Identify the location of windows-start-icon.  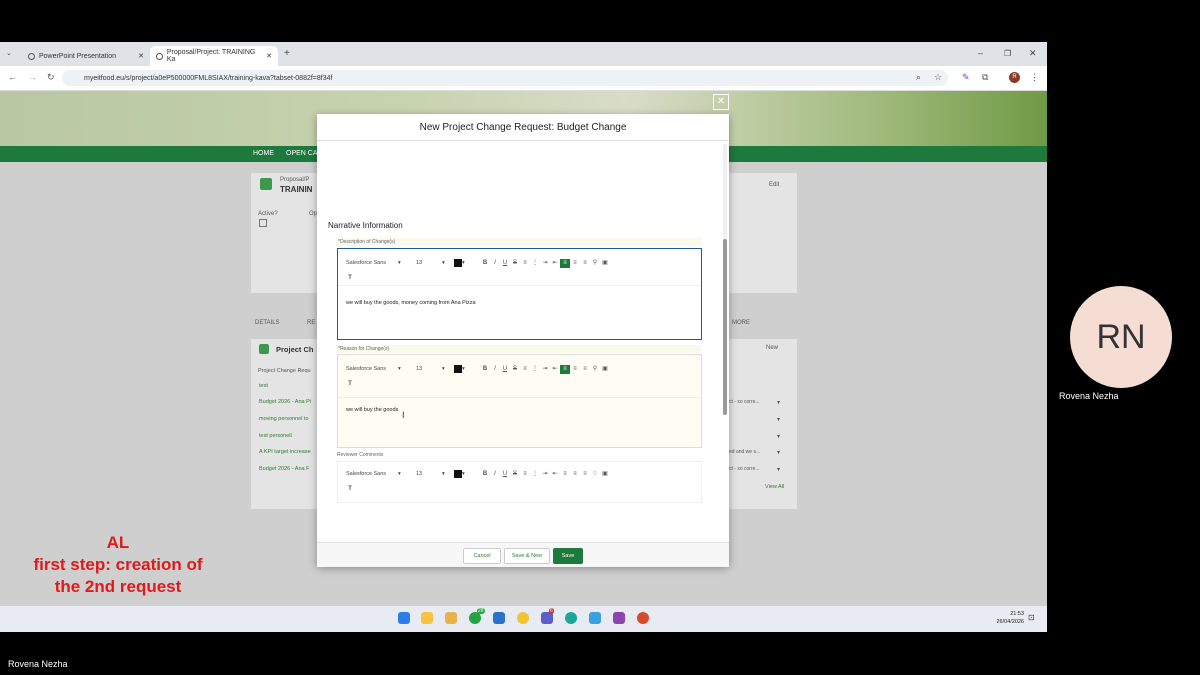
(404, 618).